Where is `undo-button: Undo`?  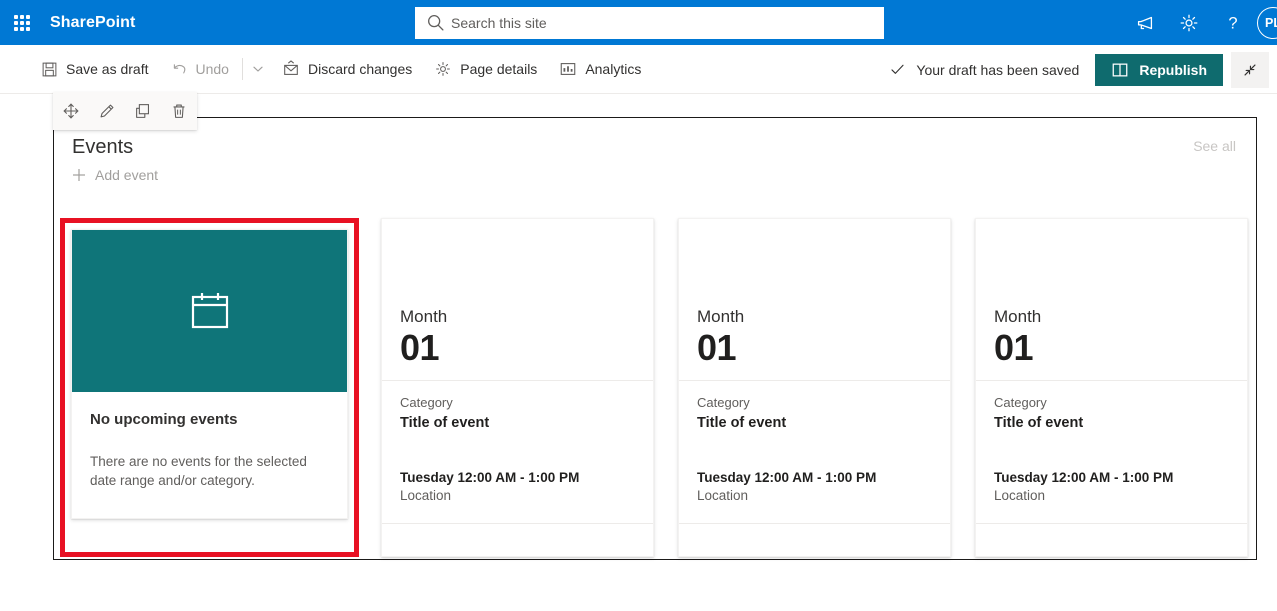 undo-button: Undo is located at coordinates (200, 69).